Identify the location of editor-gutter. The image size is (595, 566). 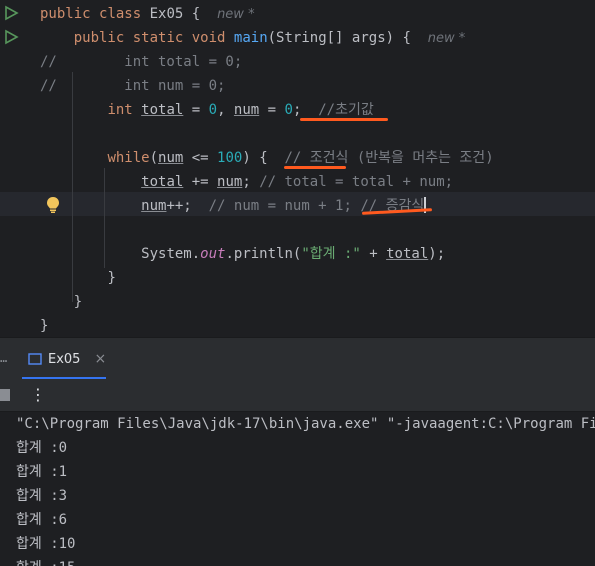
(14, 168).